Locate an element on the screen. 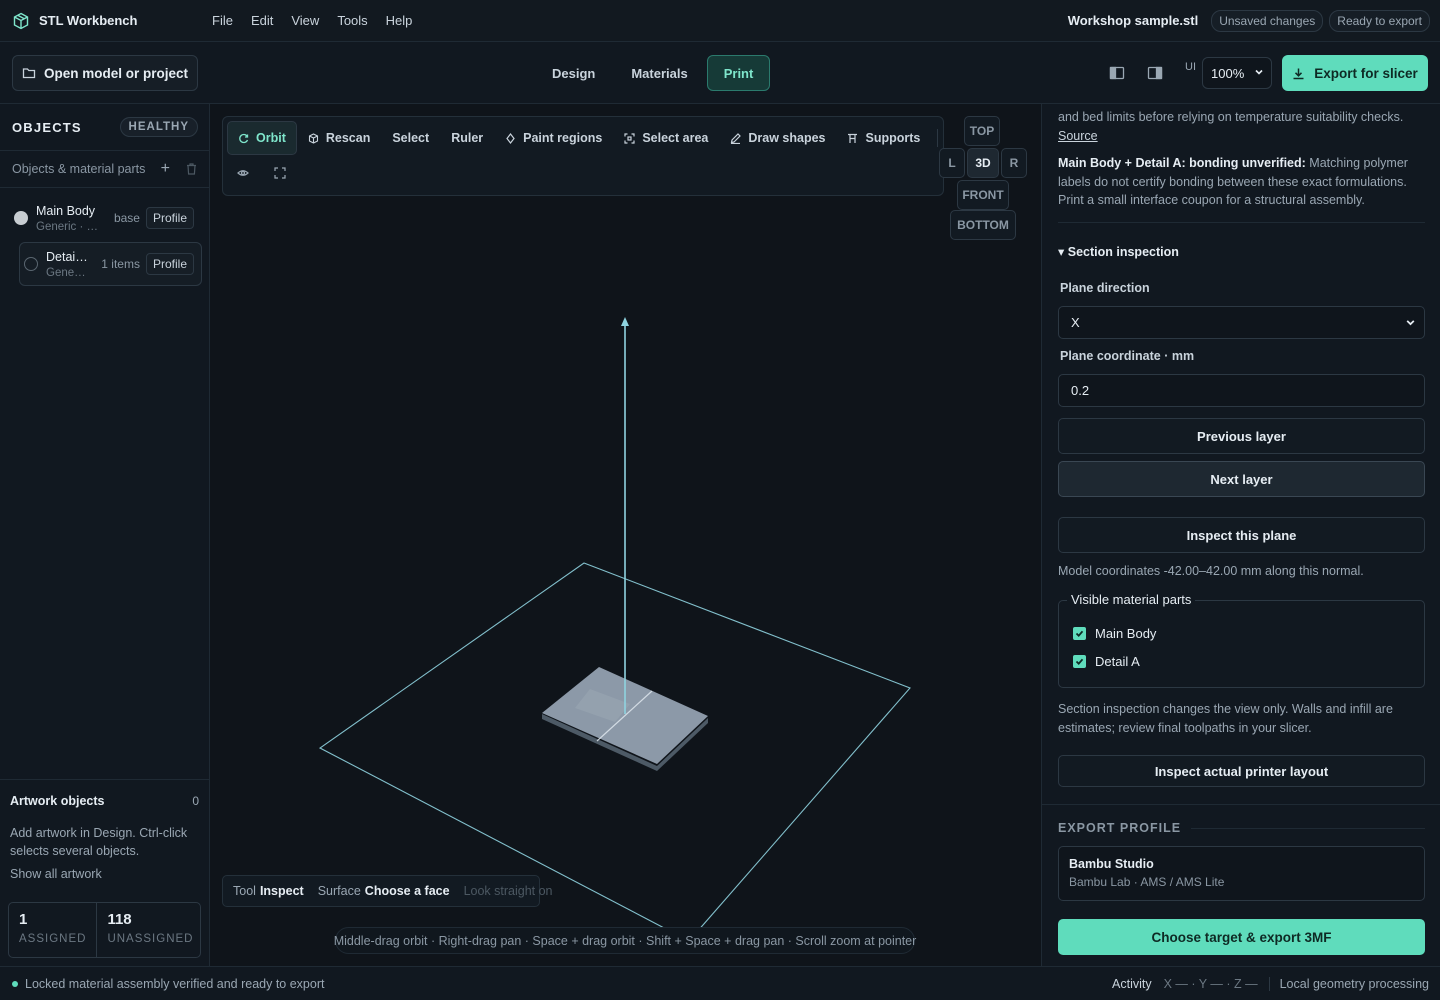 This screenshot has width=1440, height=1000. export-for-slicer-button: Export for slicer is located at coordinates (1355, 73).